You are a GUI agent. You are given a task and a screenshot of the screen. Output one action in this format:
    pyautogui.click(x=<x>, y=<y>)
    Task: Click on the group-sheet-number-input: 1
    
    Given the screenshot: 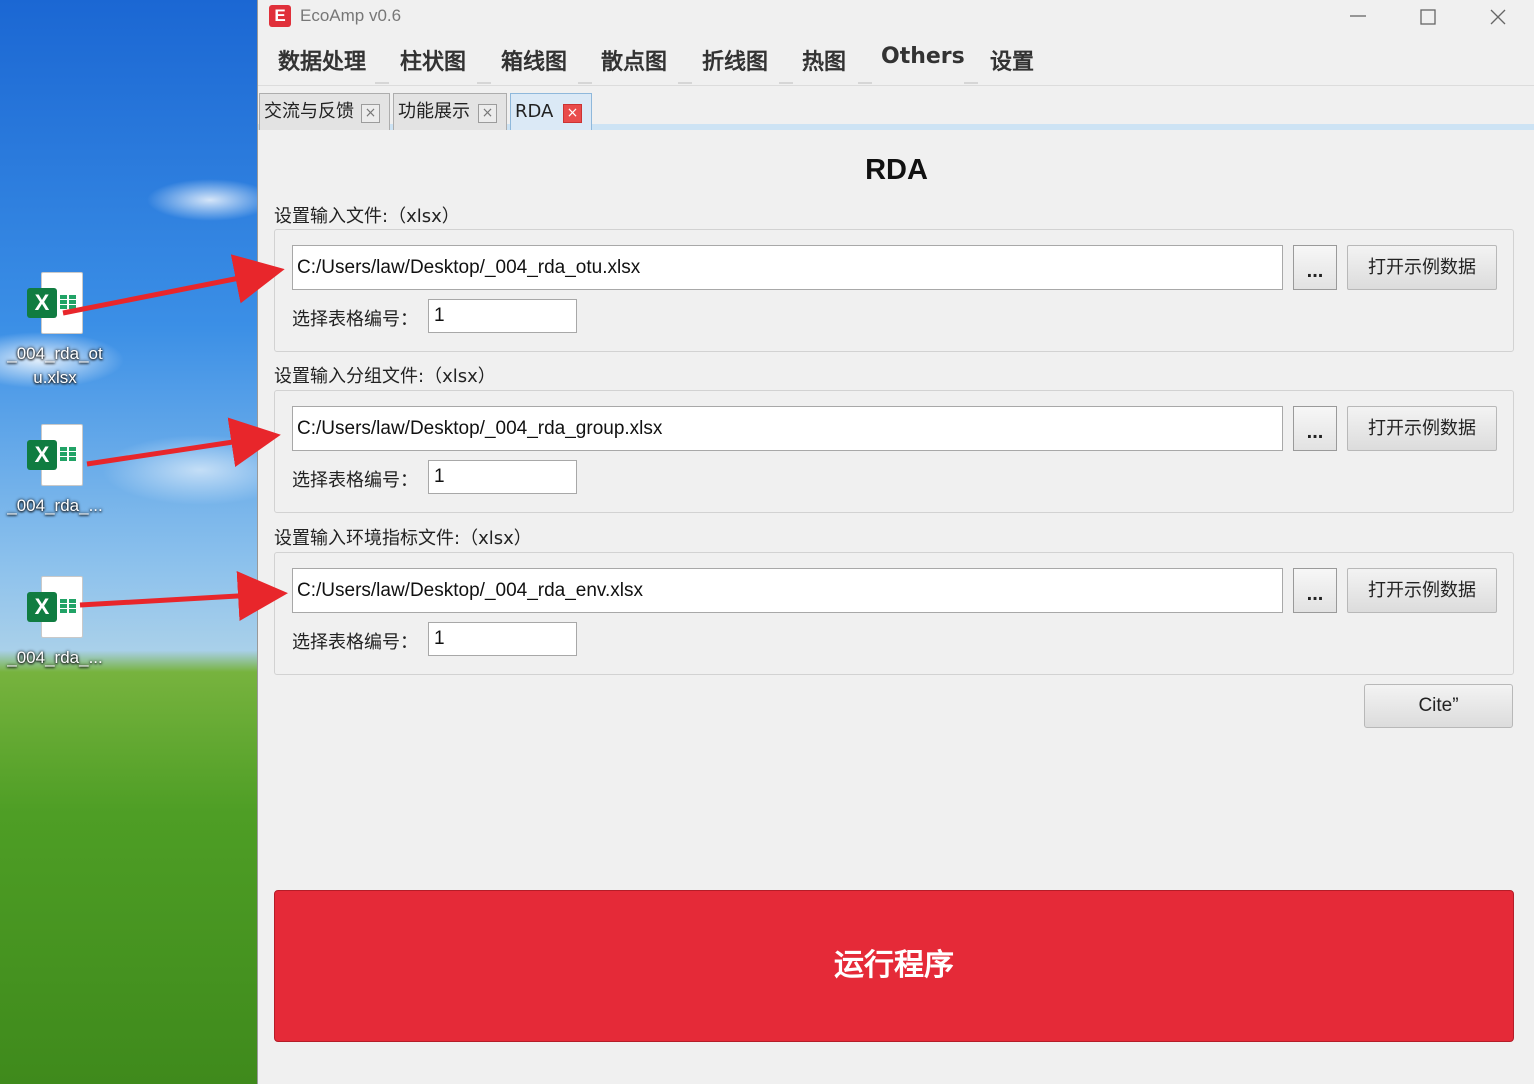 What is the action you would take?
    pyautogui.click(x=502, y=477)
    